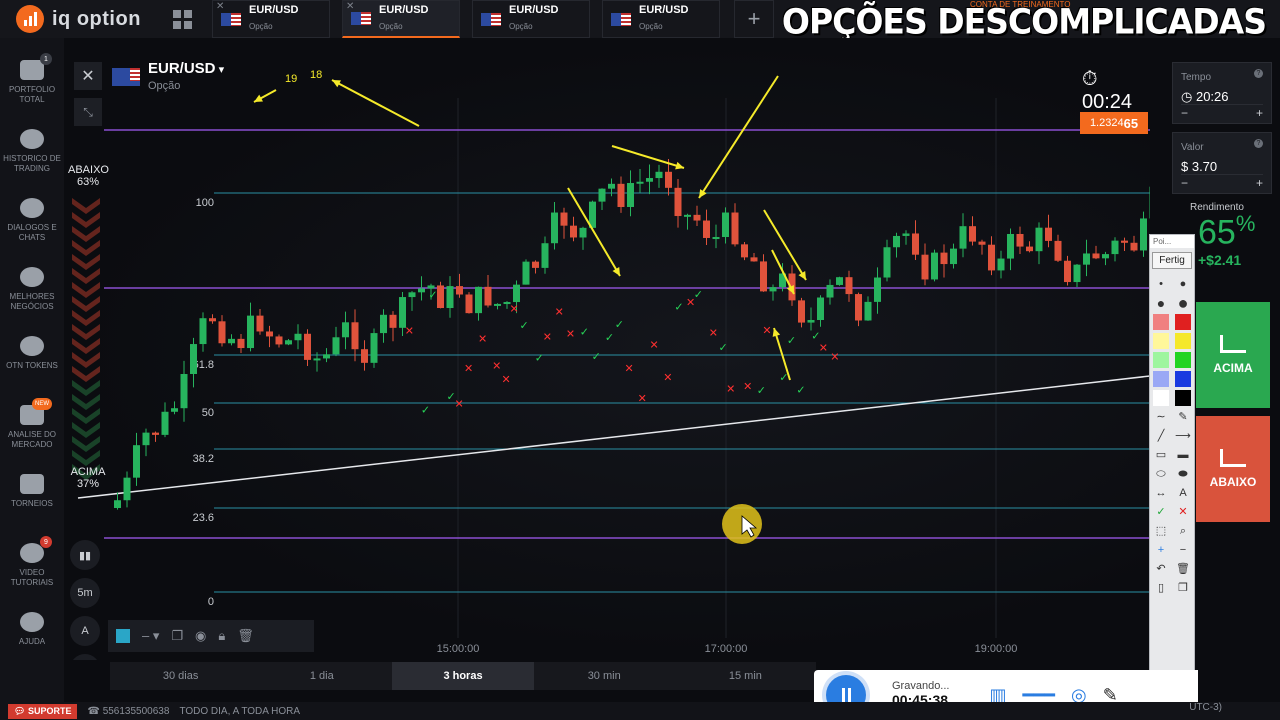 Image resolution: width=1280 pixels, height=720 pixels. I want to click on zoom-icon: ⌕, so click(1183, 531).